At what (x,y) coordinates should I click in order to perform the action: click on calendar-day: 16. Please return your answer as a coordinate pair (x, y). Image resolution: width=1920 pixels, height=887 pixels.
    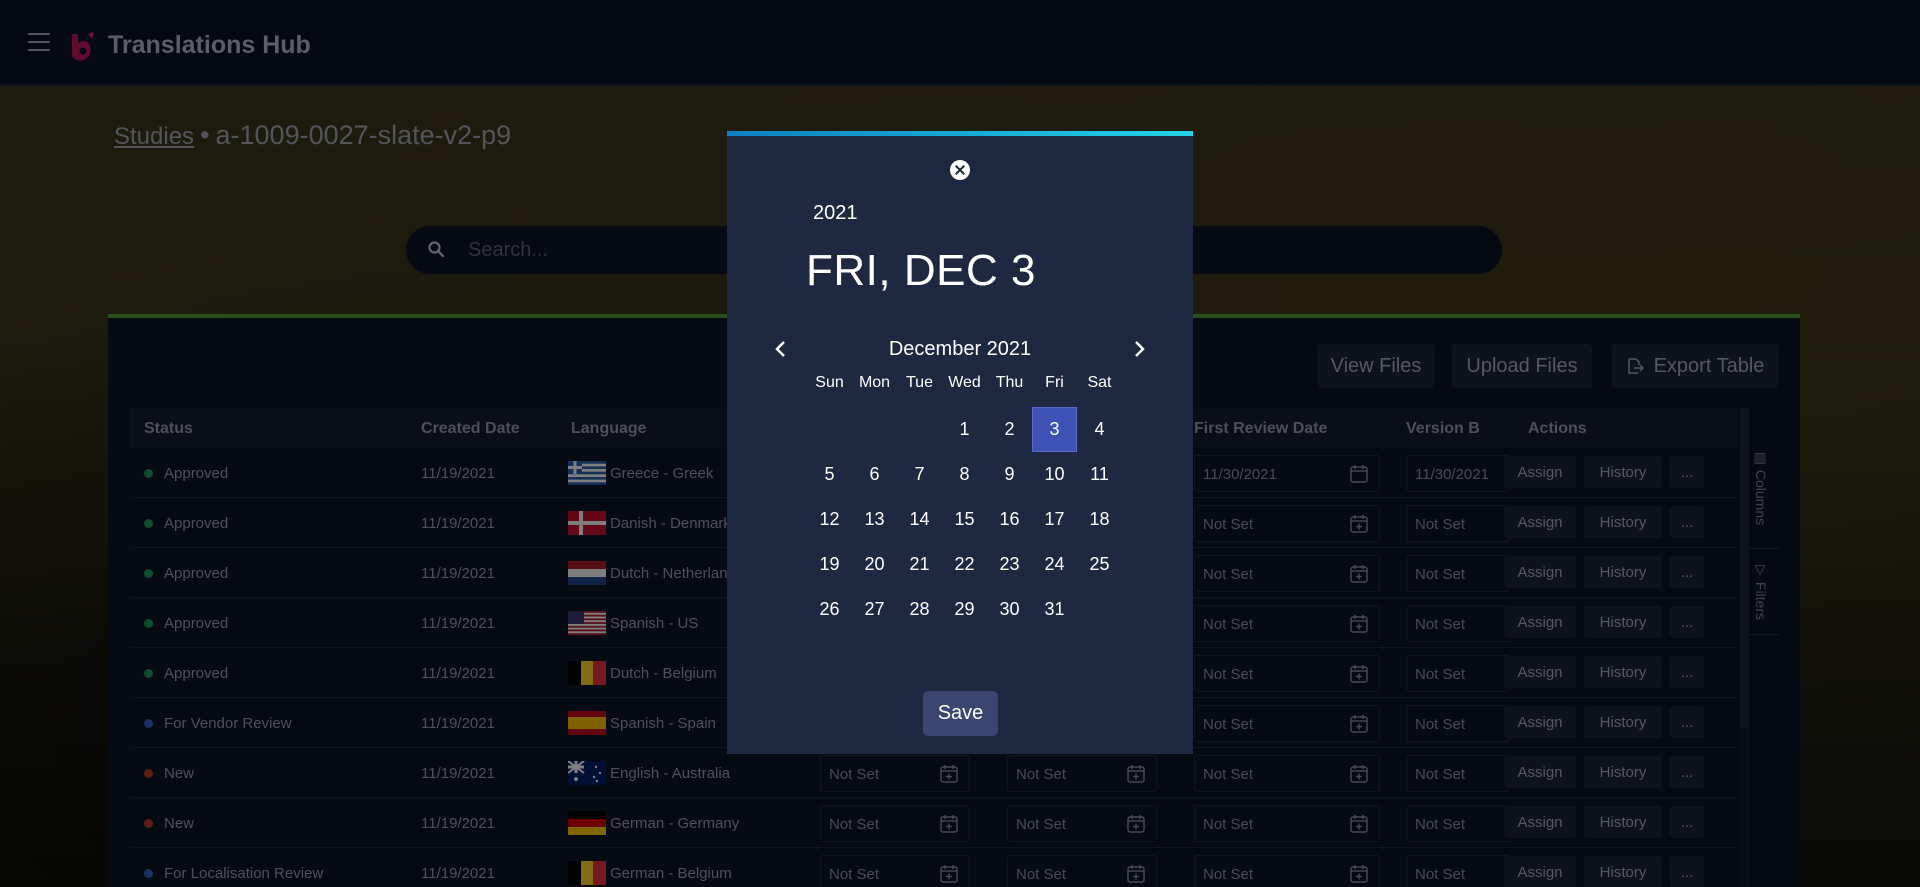
    Looking at the image, I should click on (1009, 519).